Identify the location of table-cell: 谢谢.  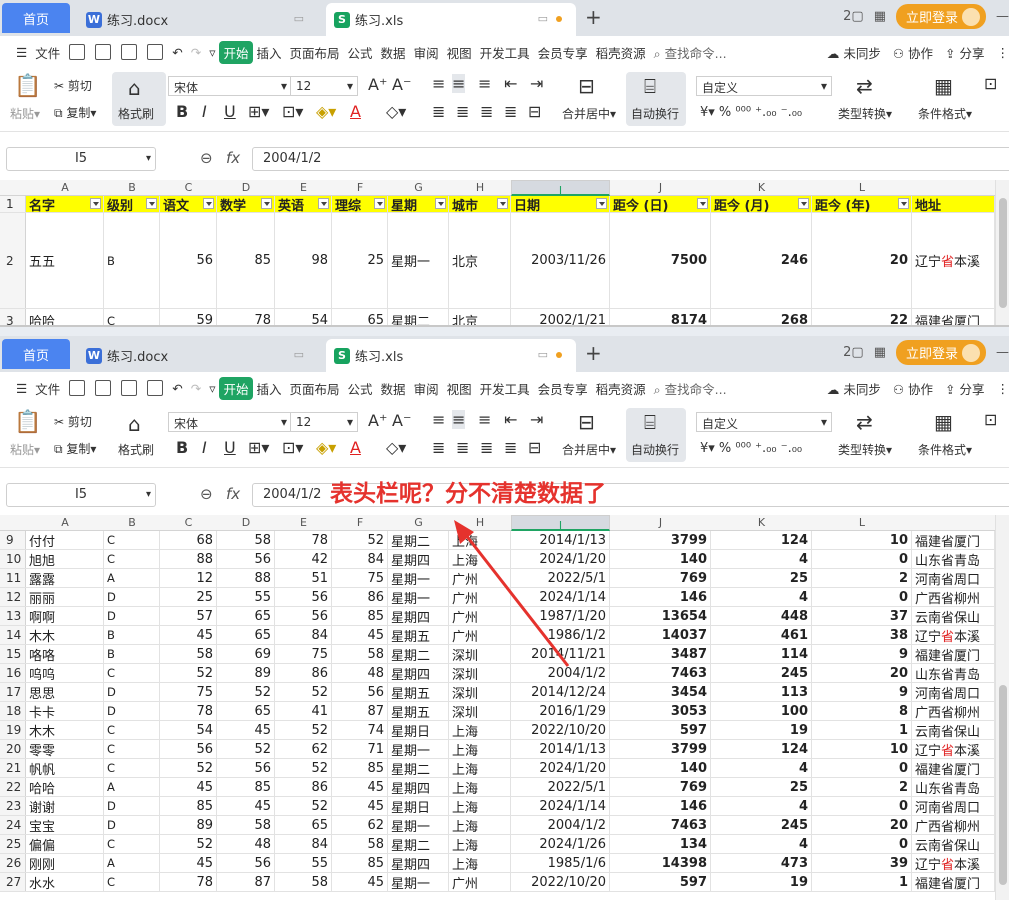
(65, 806).